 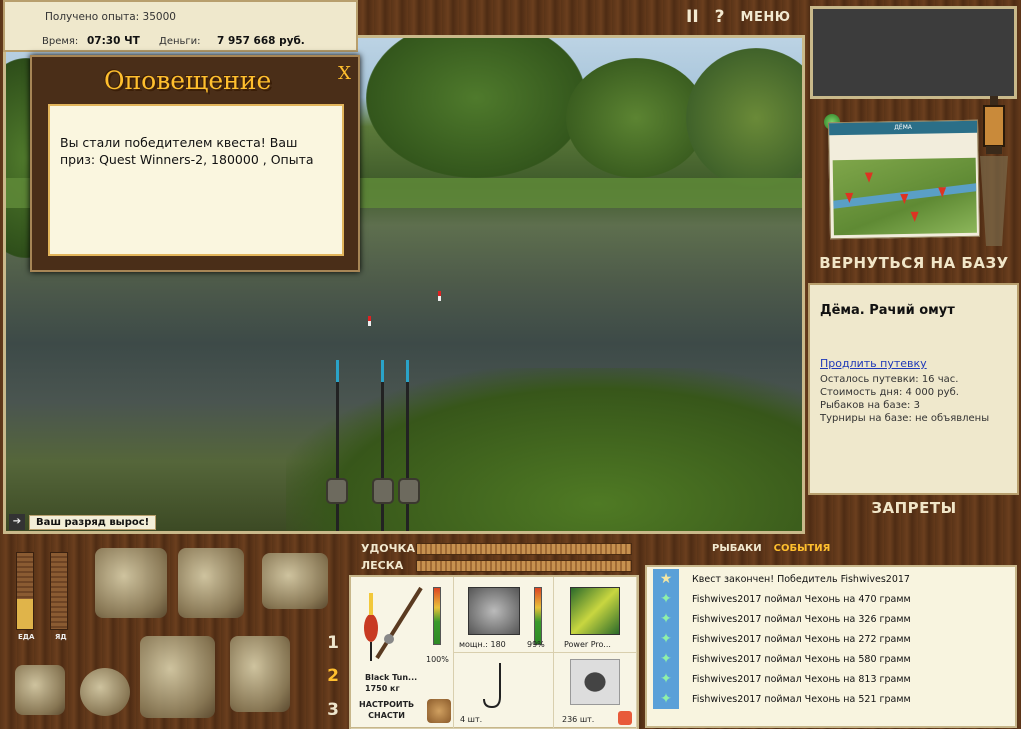 What do you see at coordinates (801, 599) in the screenshot?
I see `event-text: Fishwives2017 поймал Чехонь на 470 грамм` at bounding box center [801, 599].